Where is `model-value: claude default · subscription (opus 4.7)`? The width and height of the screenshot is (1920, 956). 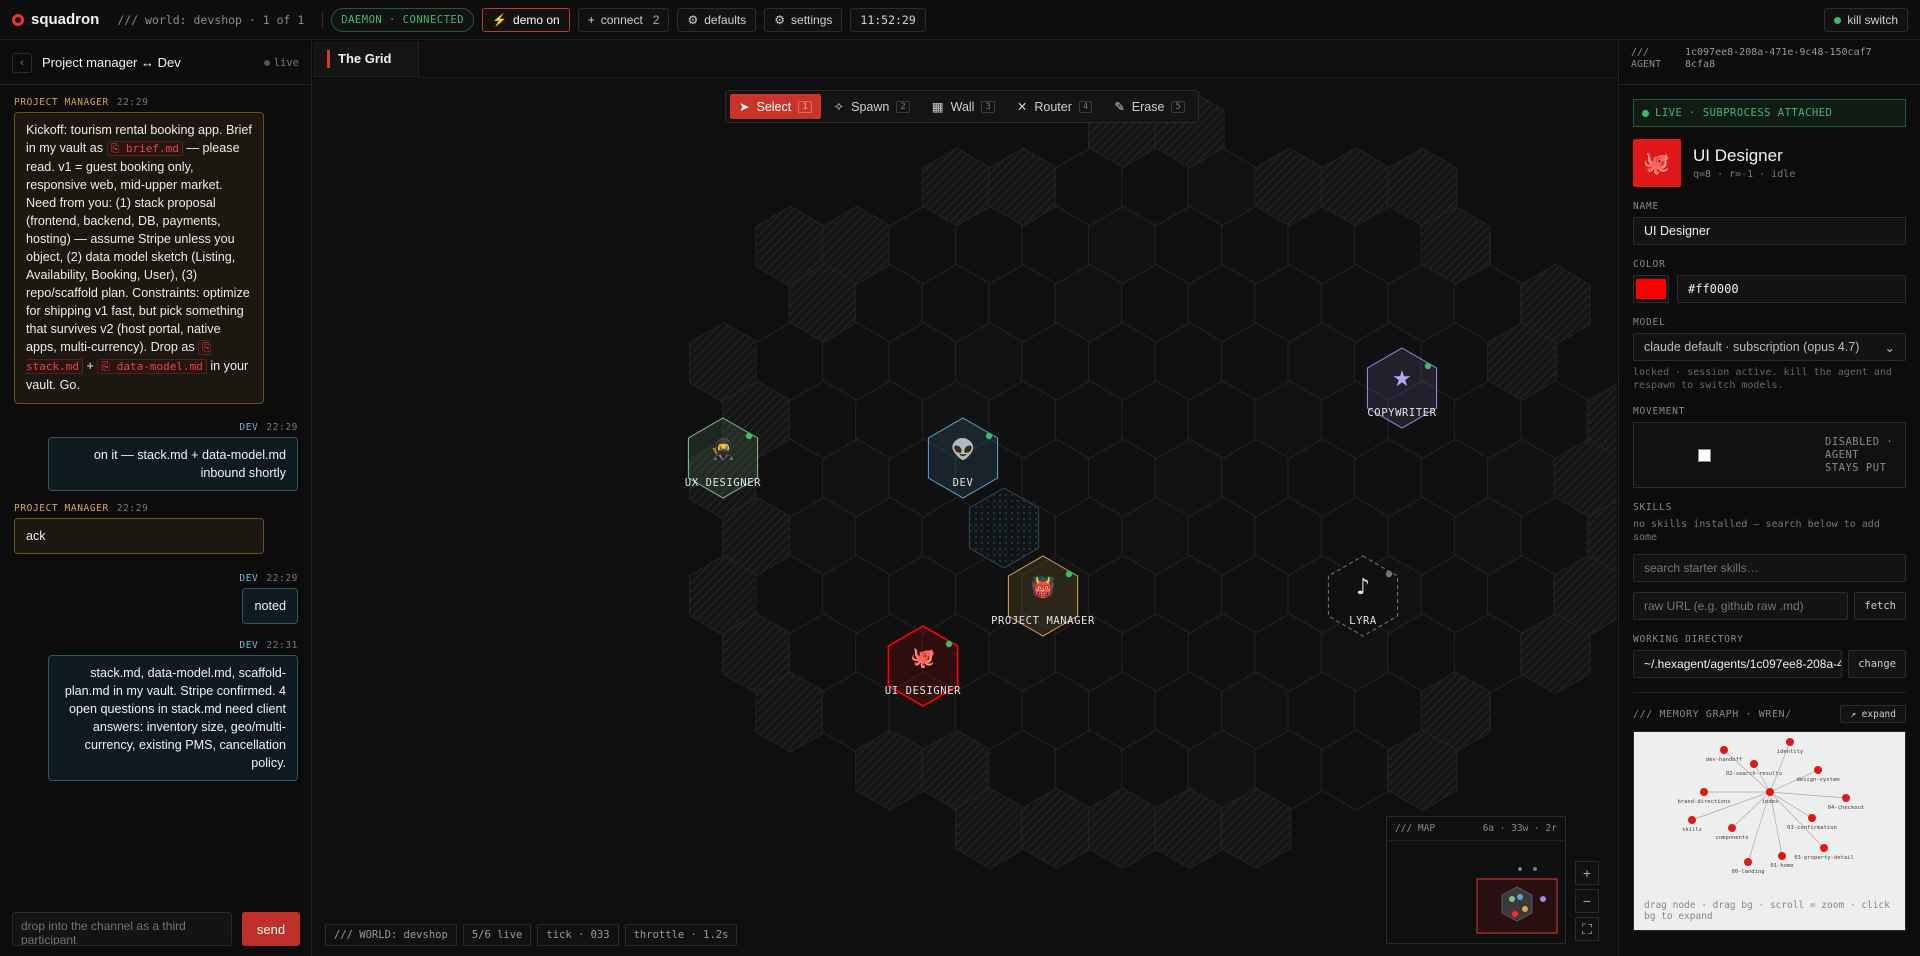
model-value: claude default · subscription (opus 4.7) is located at coordinates (1752, 347).